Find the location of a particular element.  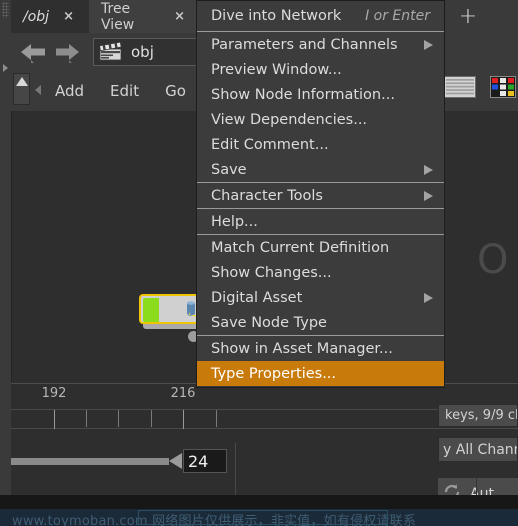

ruler-label: 216 is located at coordinates (183, 393).